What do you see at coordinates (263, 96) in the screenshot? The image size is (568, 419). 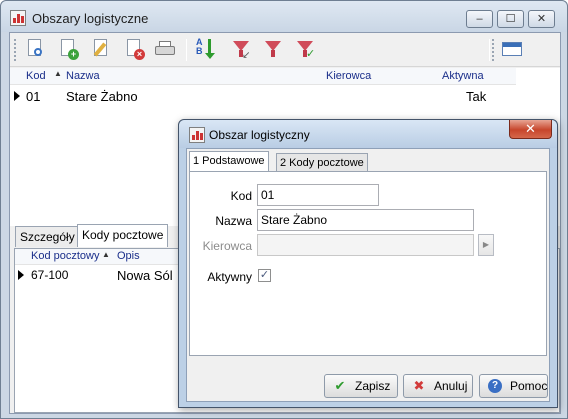 I see `table-row: 01 Stare Żabno Tak` at bounding box center [263, 96].